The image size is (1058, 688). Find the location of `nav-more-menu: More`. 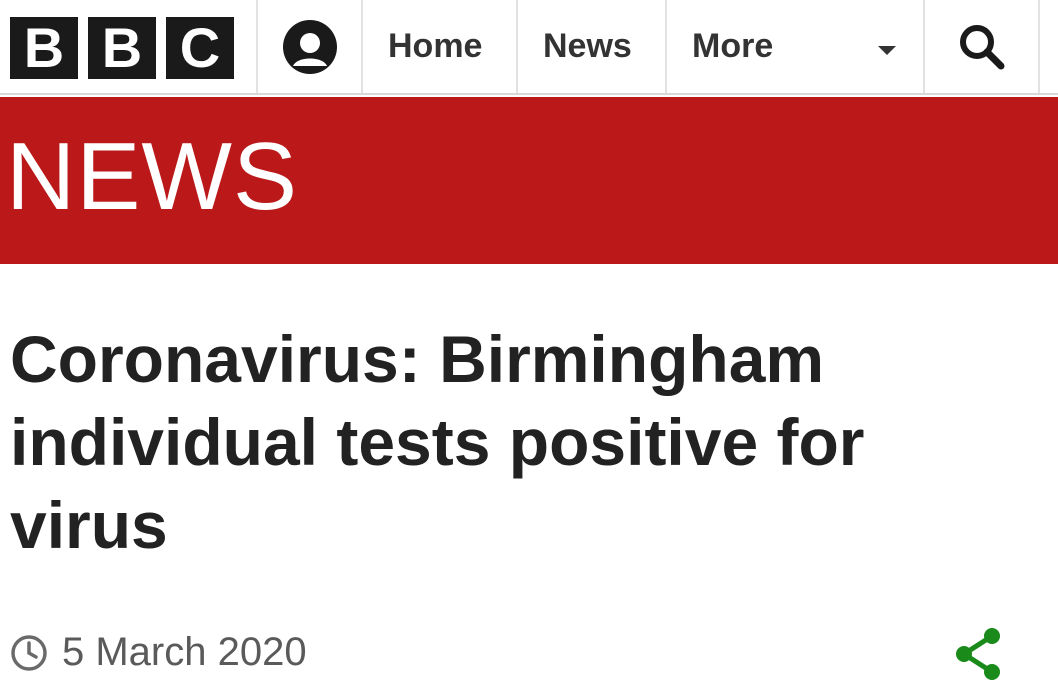

nav-more-menu: More is located at coordinates (795, 46).